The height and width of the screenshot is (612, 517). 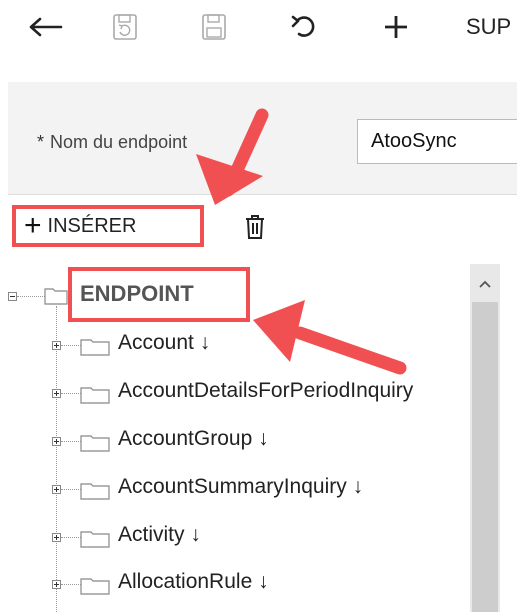 I want to click on endpoint-name-label: * Nom du endpoint, so click(x=112, y=142).